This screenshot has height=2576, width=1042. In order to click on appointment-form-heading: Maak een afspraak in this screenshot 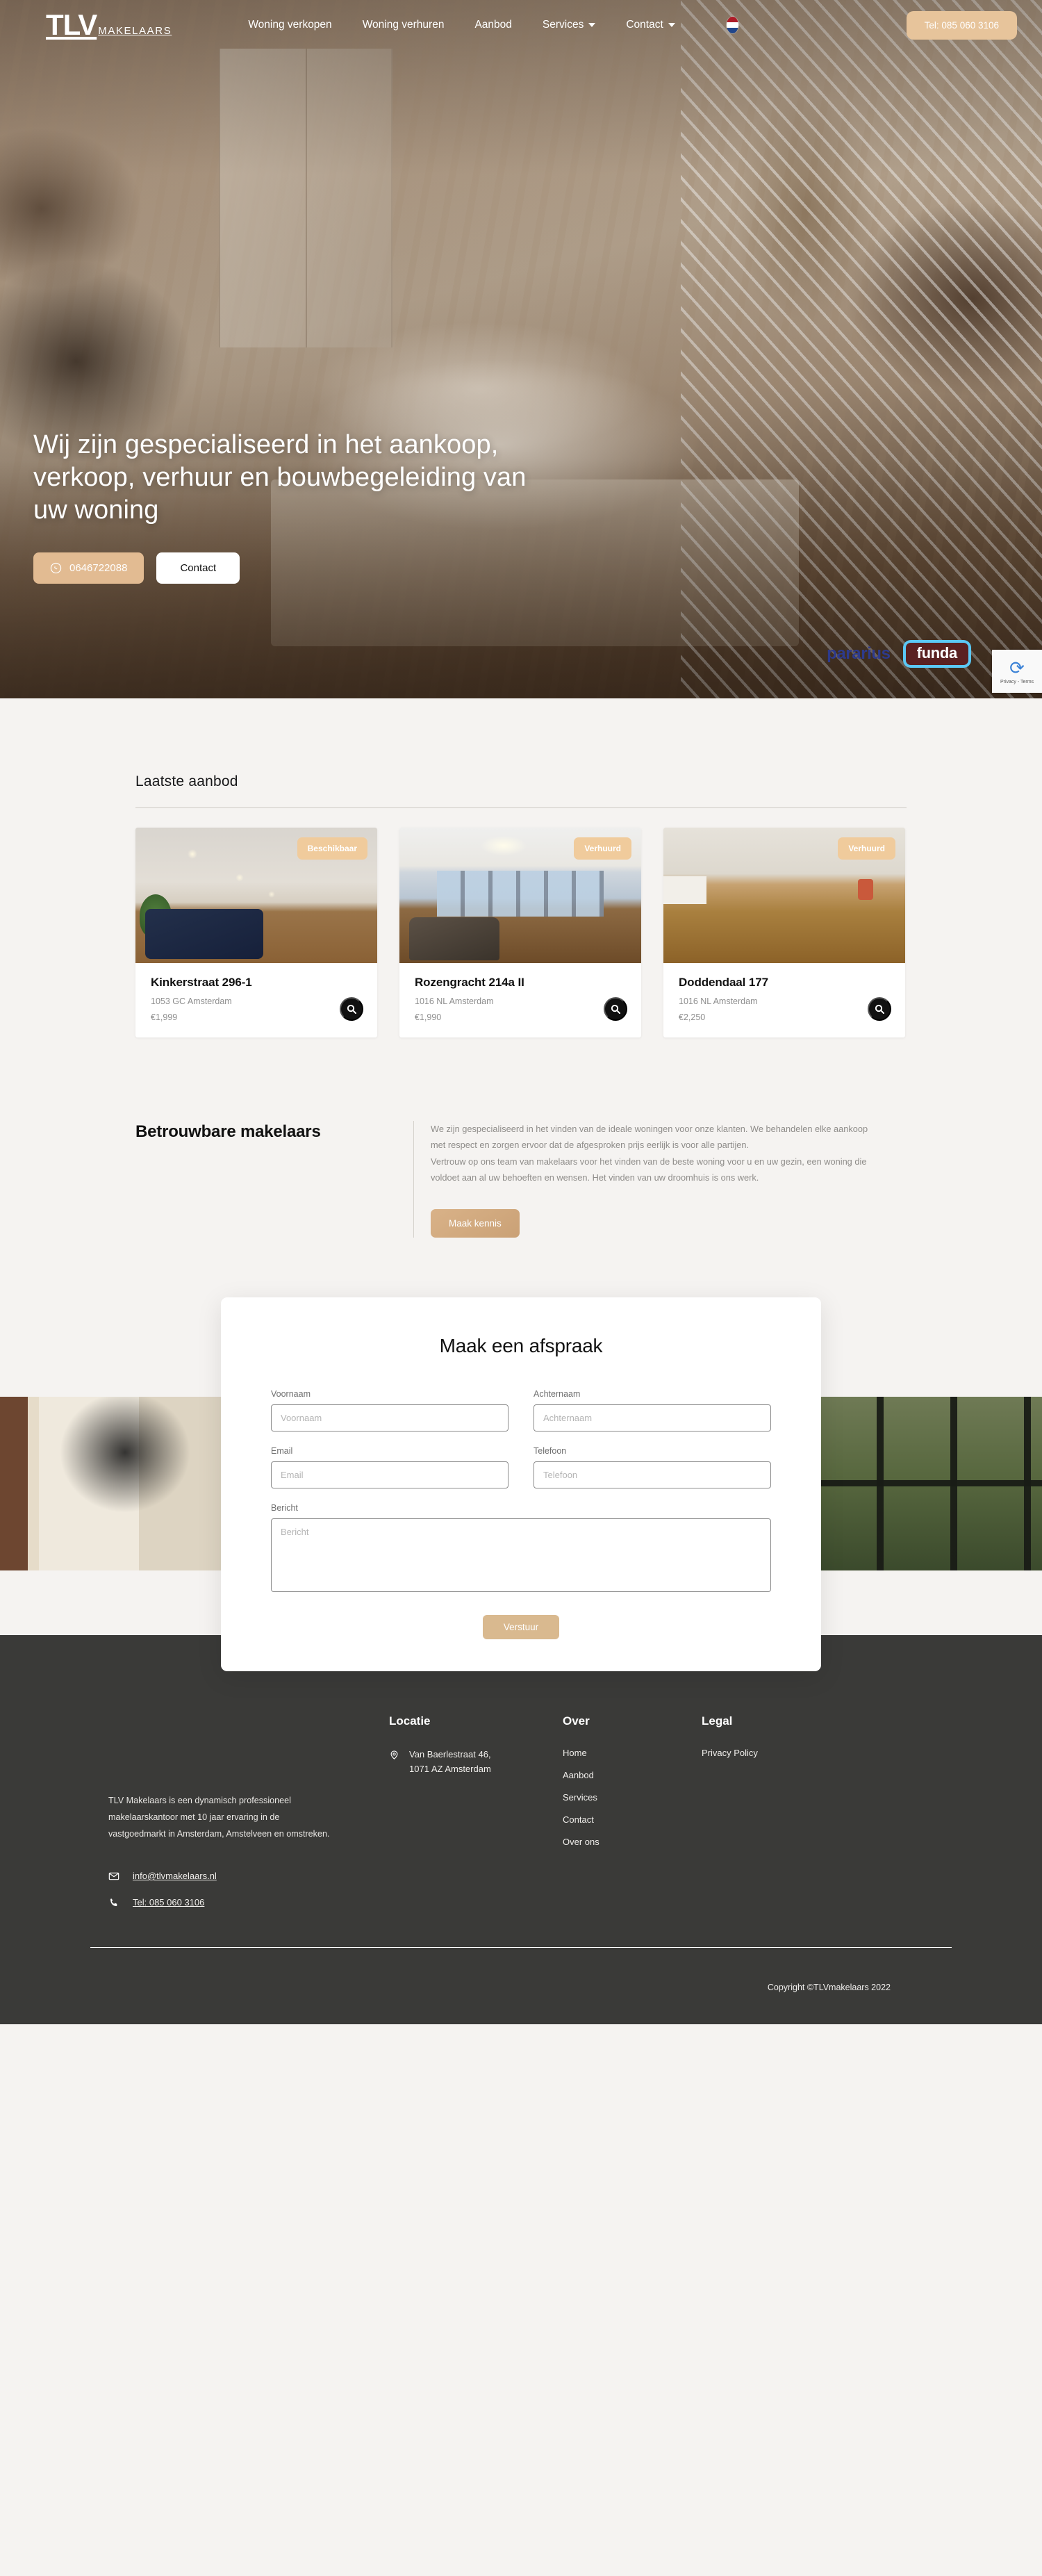, I will do `click(521, 1346)`.